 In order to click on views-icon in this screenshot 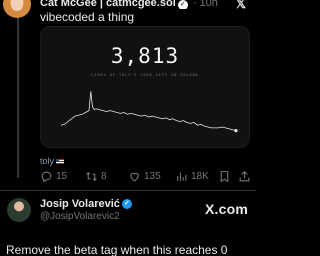, I will do `click(182, 176)`.